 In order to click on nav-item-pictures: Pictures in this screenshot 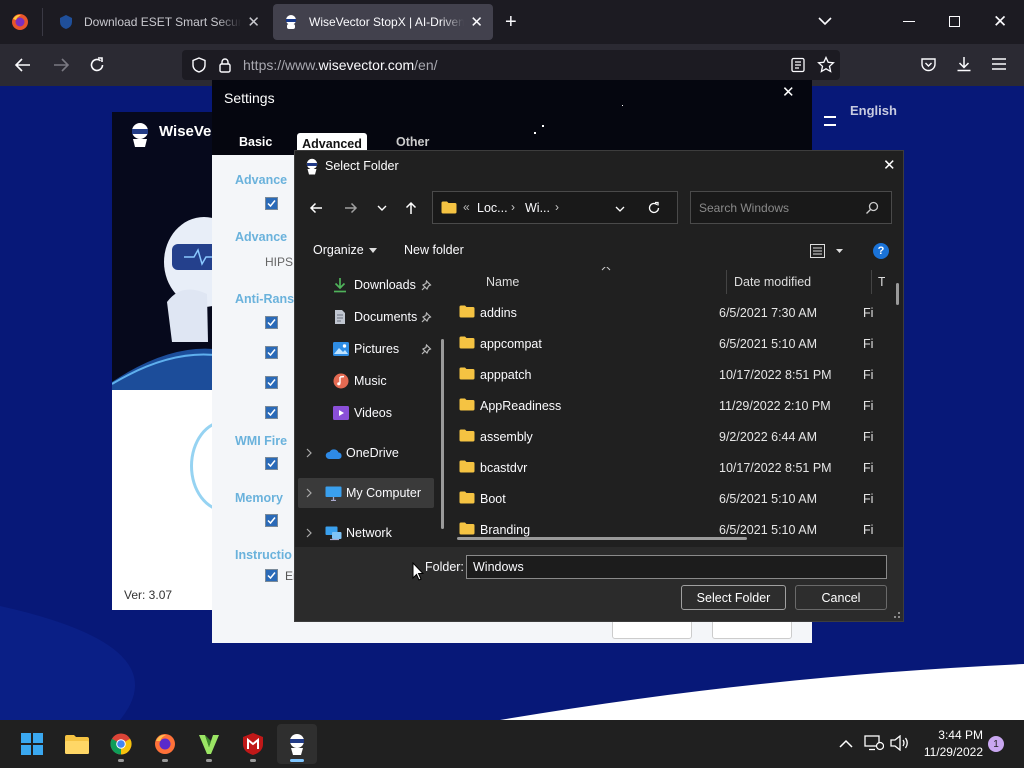, I will do `click(370, 349)`.